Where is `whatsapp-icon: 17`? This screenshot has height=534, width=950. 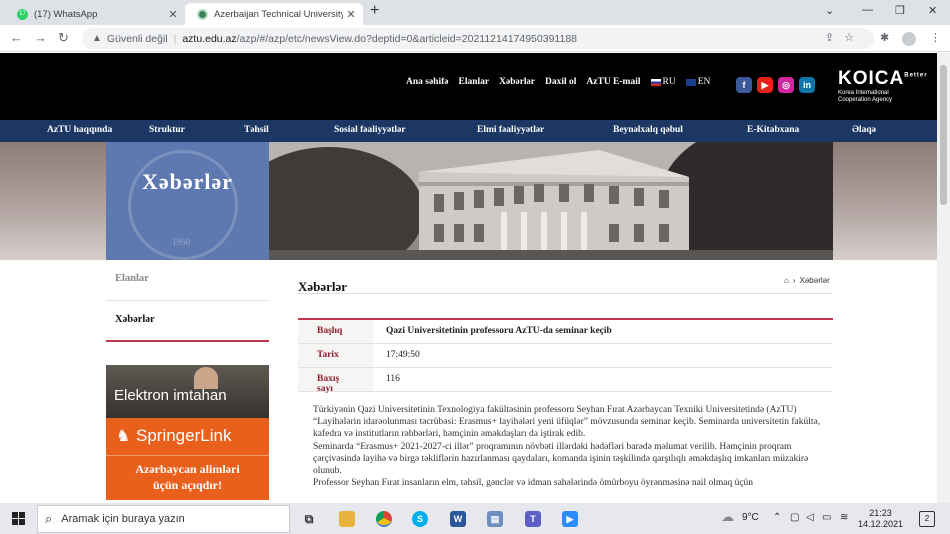 whatsapp-icon: 17 is located at coordinates (22, 14).